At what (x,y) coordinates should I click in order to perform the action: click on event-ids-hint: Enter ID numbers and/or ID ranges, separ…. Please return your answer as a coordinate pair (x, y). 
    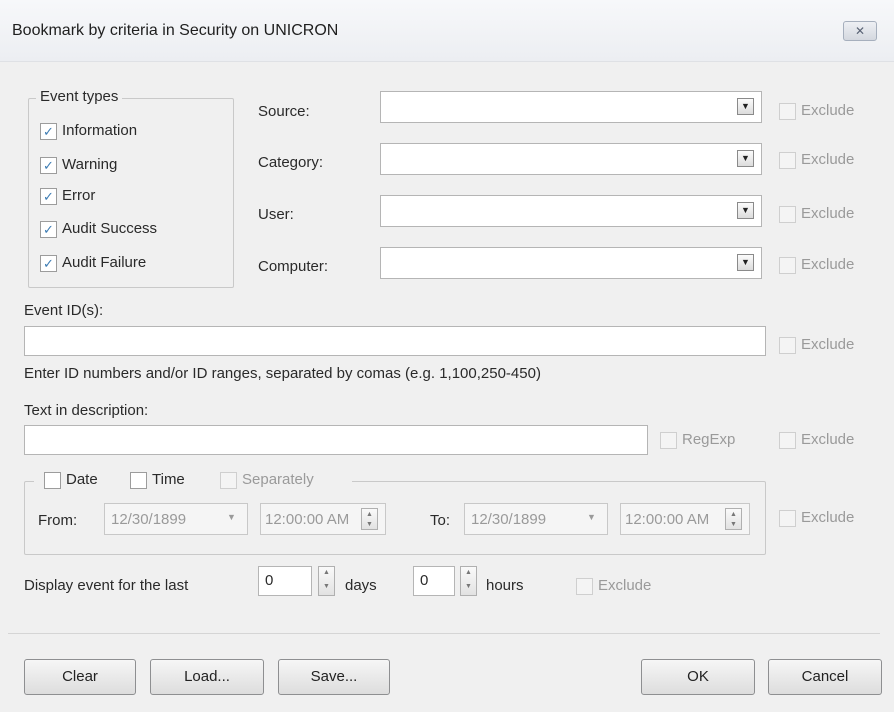
    Looking at the image, I should click on (282, 373).